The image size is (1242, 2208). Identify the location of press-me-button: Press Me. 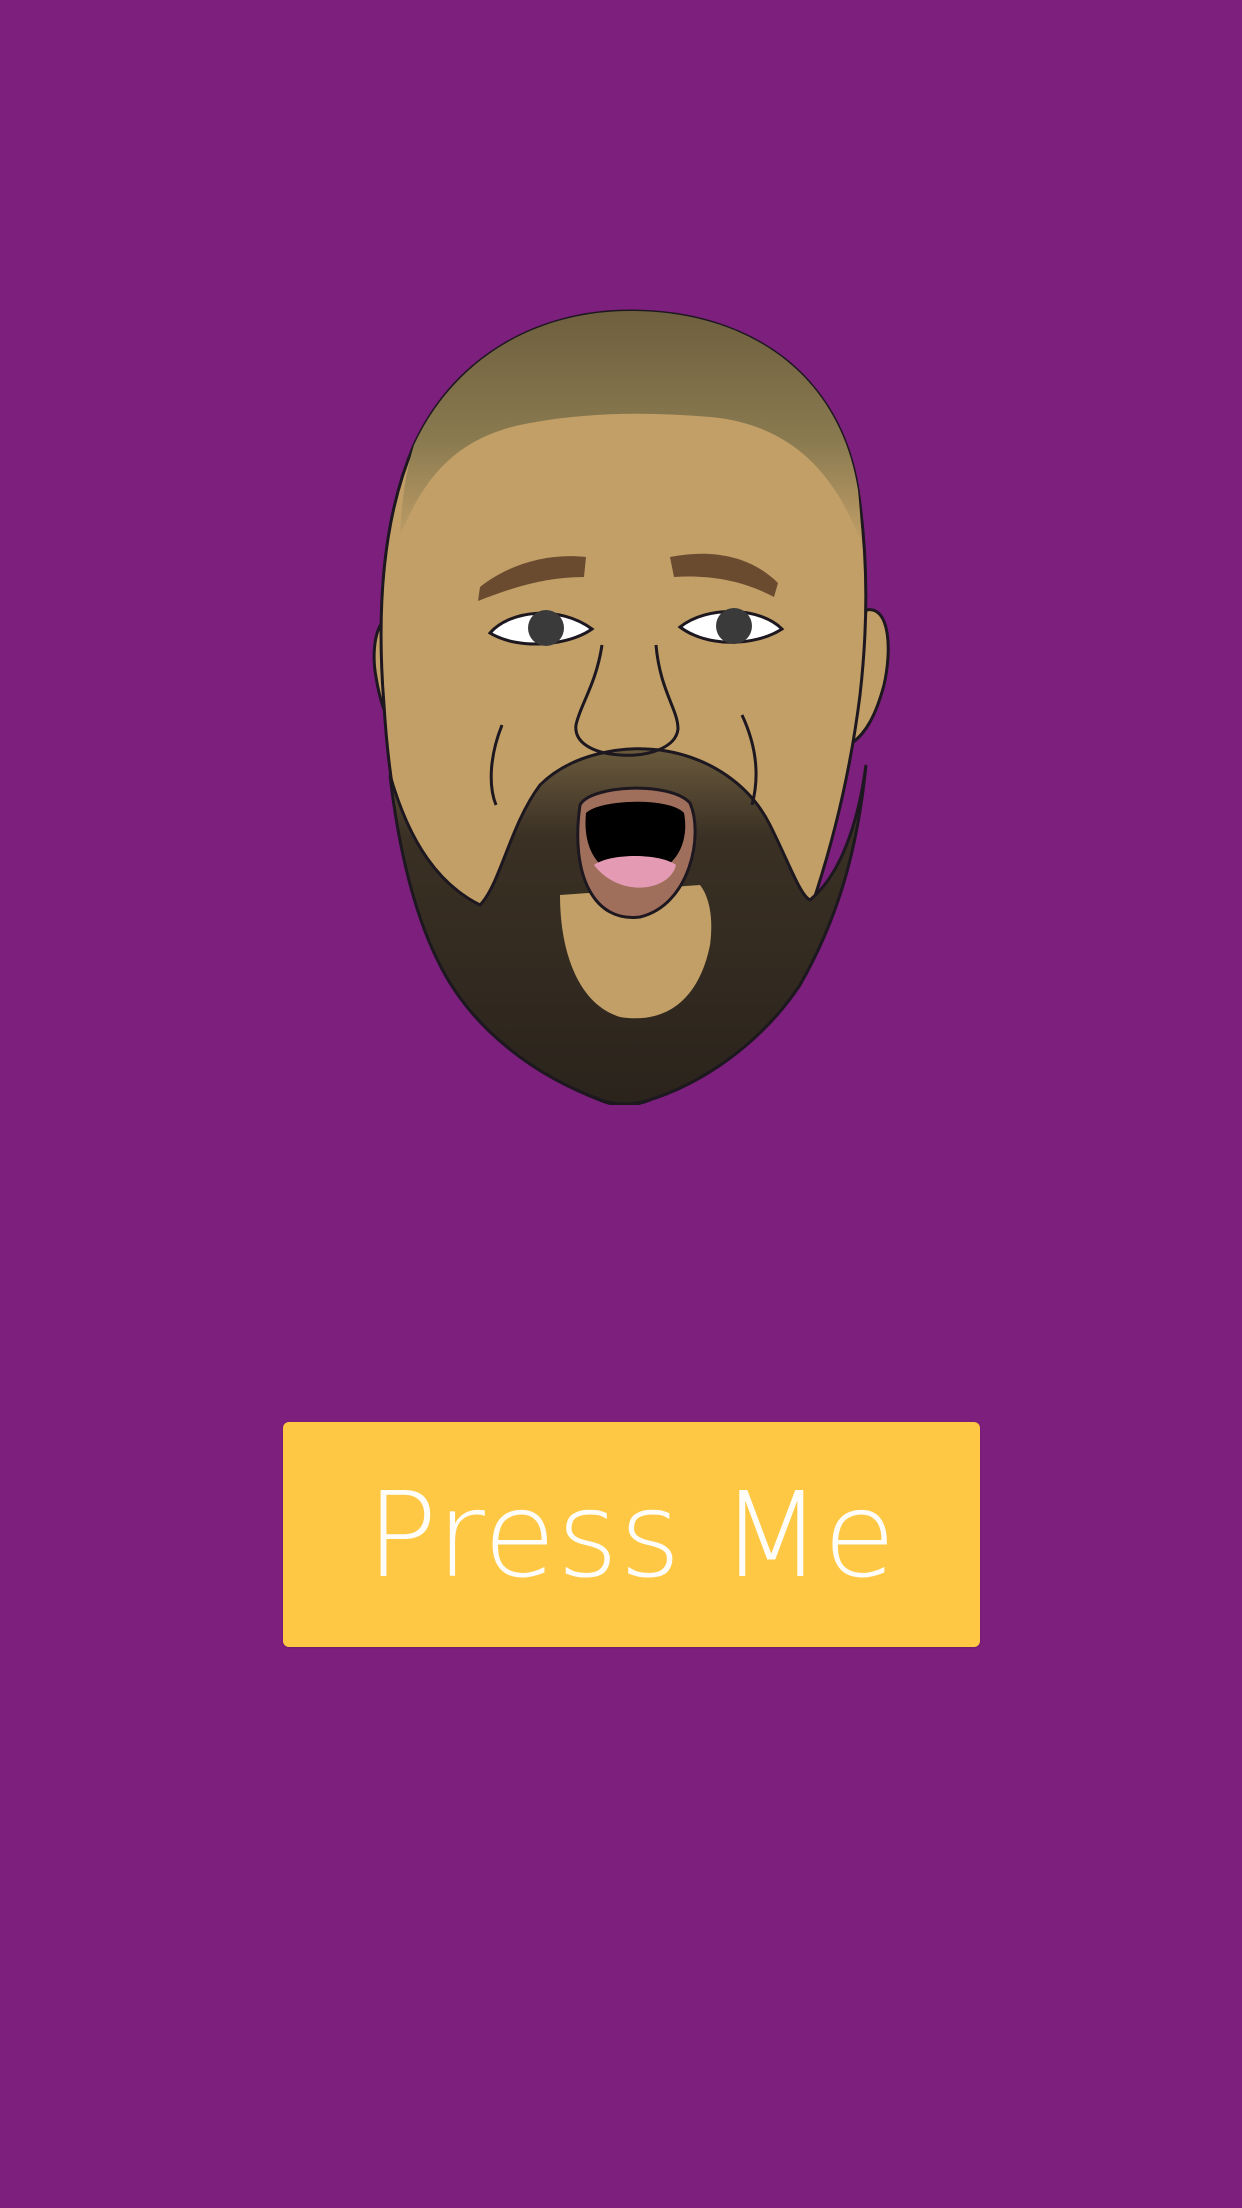
(631, 1534).